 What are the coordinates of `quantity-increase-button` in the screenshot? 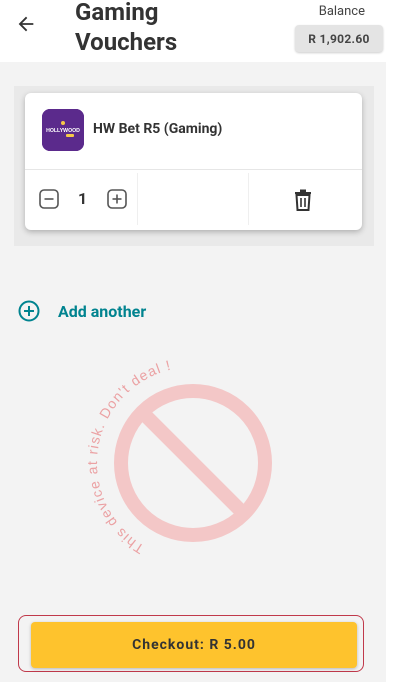 It's located at (117, 199).